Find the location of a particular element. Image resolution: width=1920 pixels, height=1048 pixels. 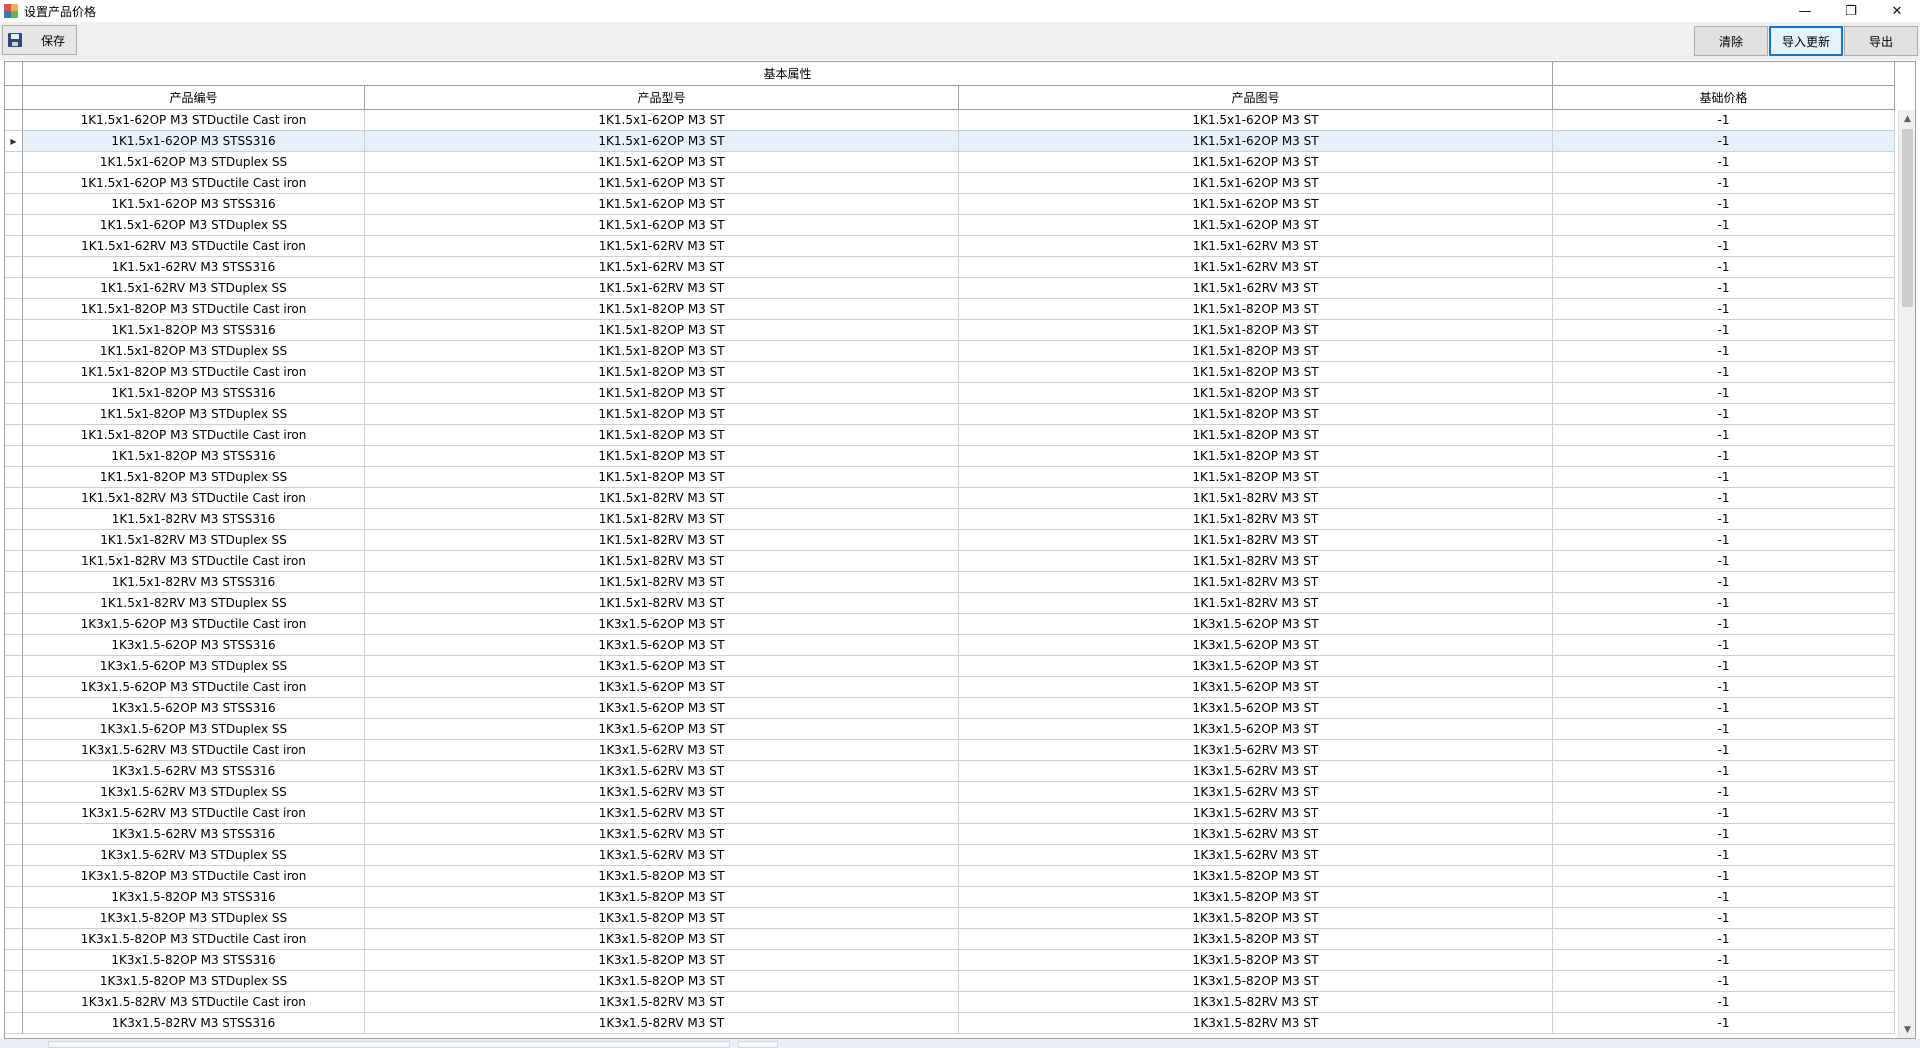

cell-product-drawing: 1K3x1.5-62RV M3 ST is located at coordinates (1256, 855).